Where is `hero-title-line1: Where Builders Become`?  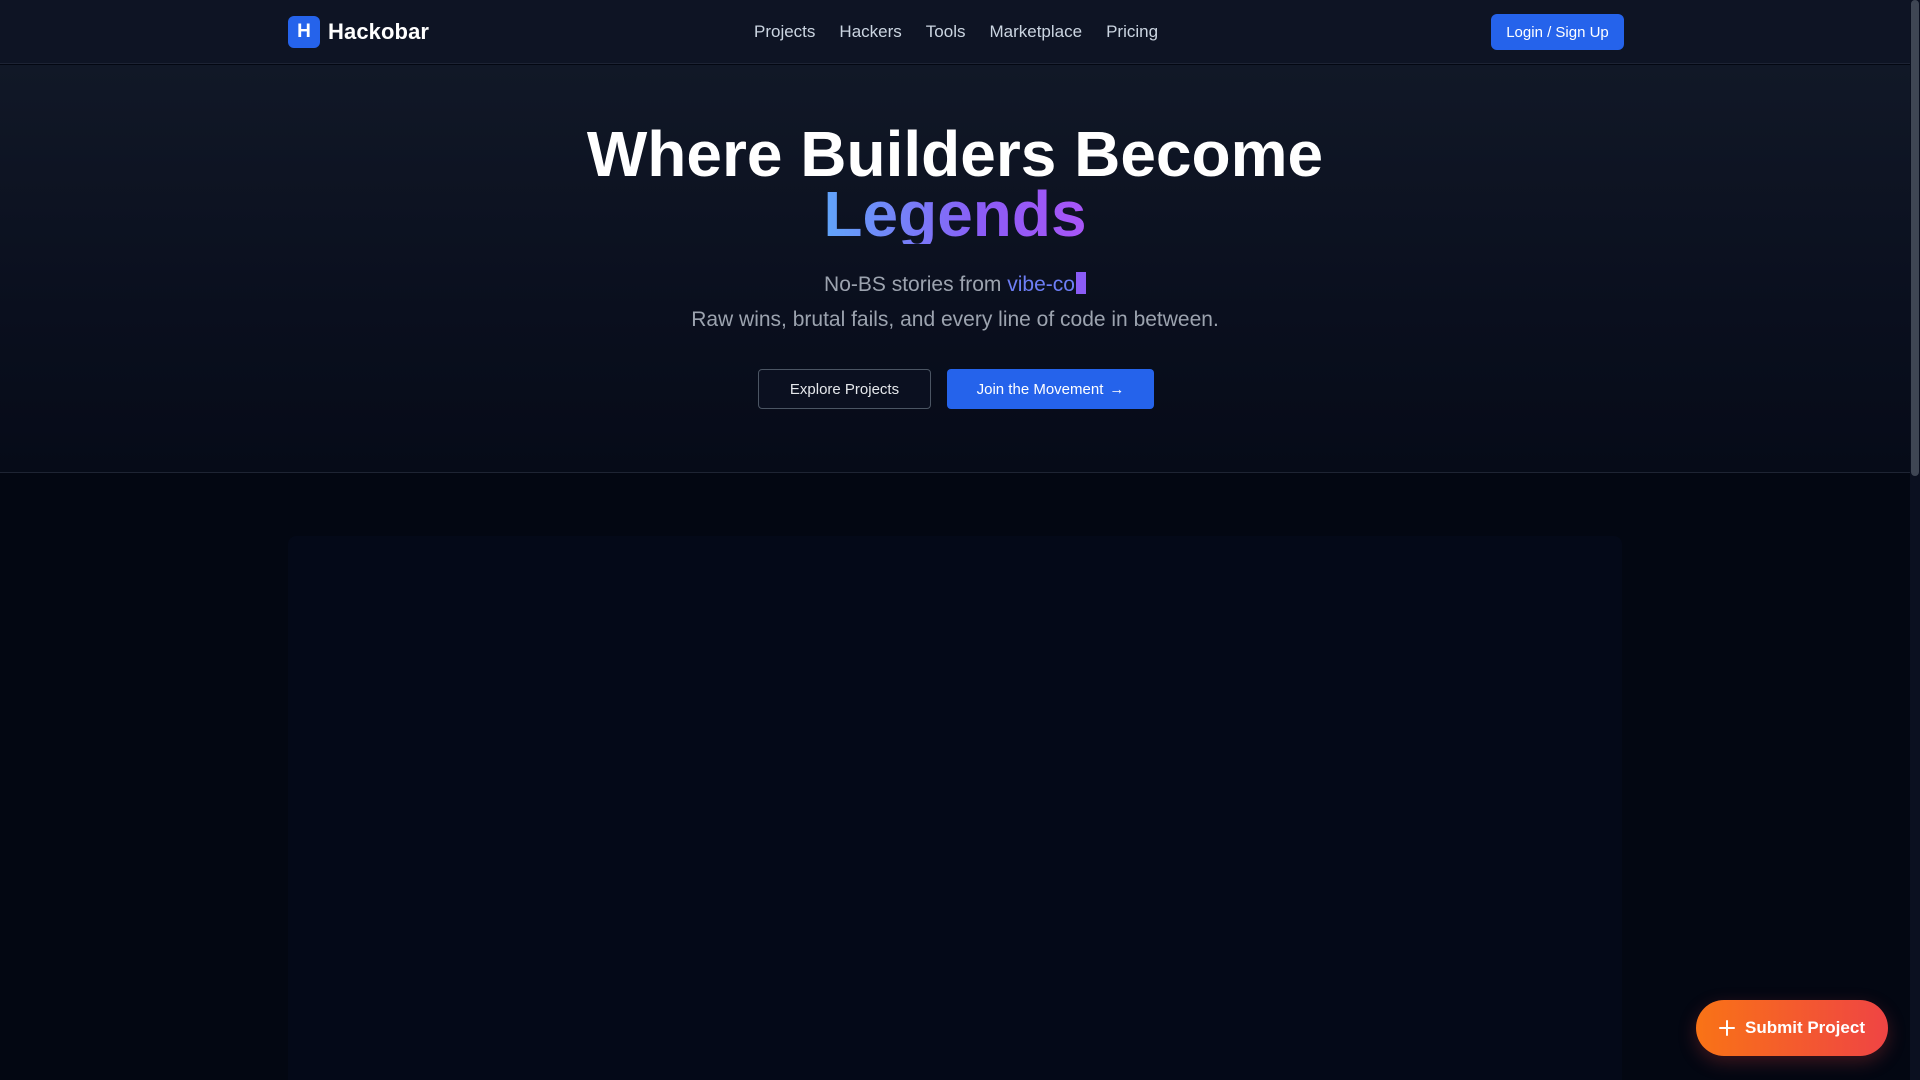
hero-title-line1: Where Builders Become is located at coordinates (955, 154).